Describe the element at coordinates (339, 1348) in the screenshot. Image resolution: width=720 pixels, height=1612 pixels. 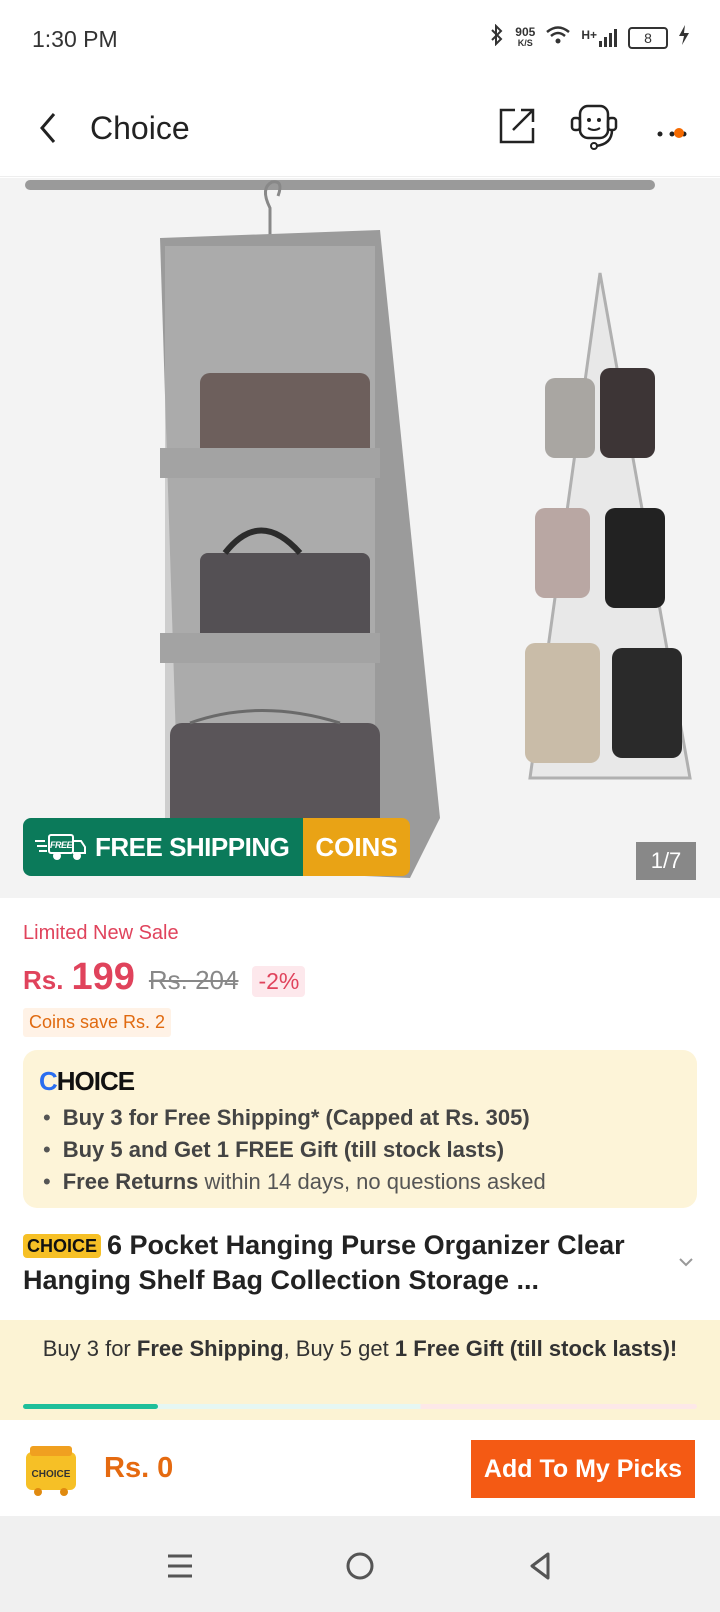
I see `bundle-text-3: , Buy 5 get` at that location.